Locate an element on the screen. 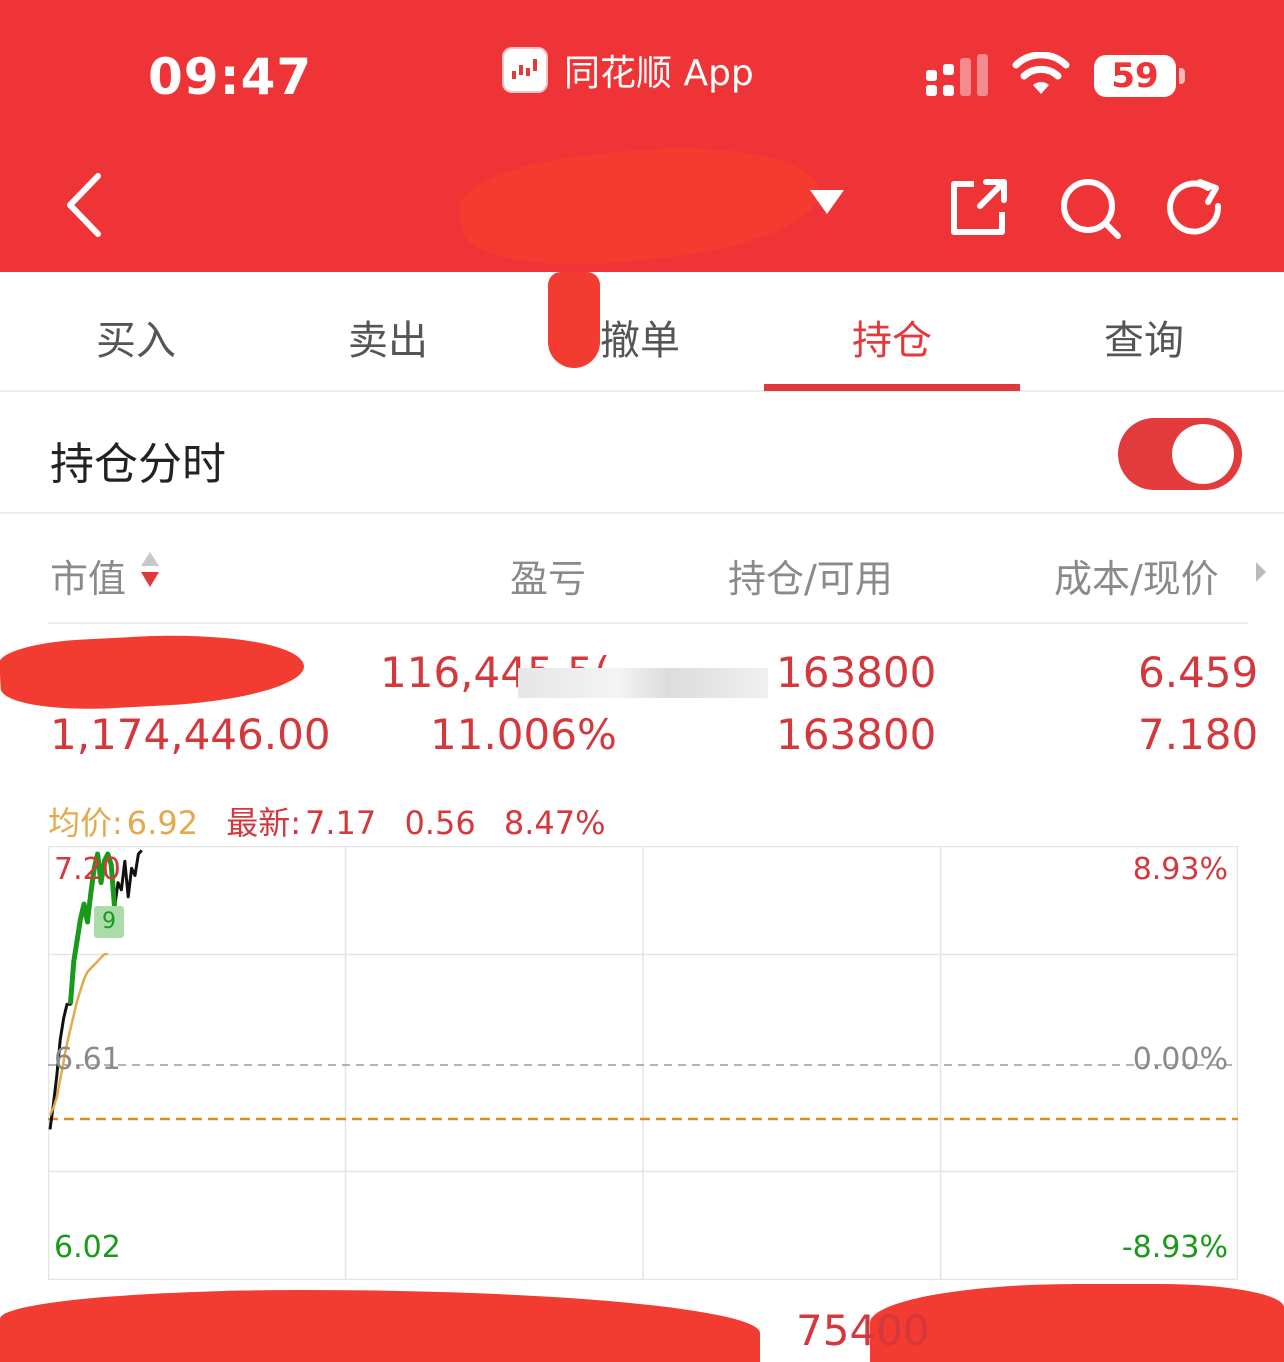  toggle-label: 持仓分时 is located at coordinates (138, 464).